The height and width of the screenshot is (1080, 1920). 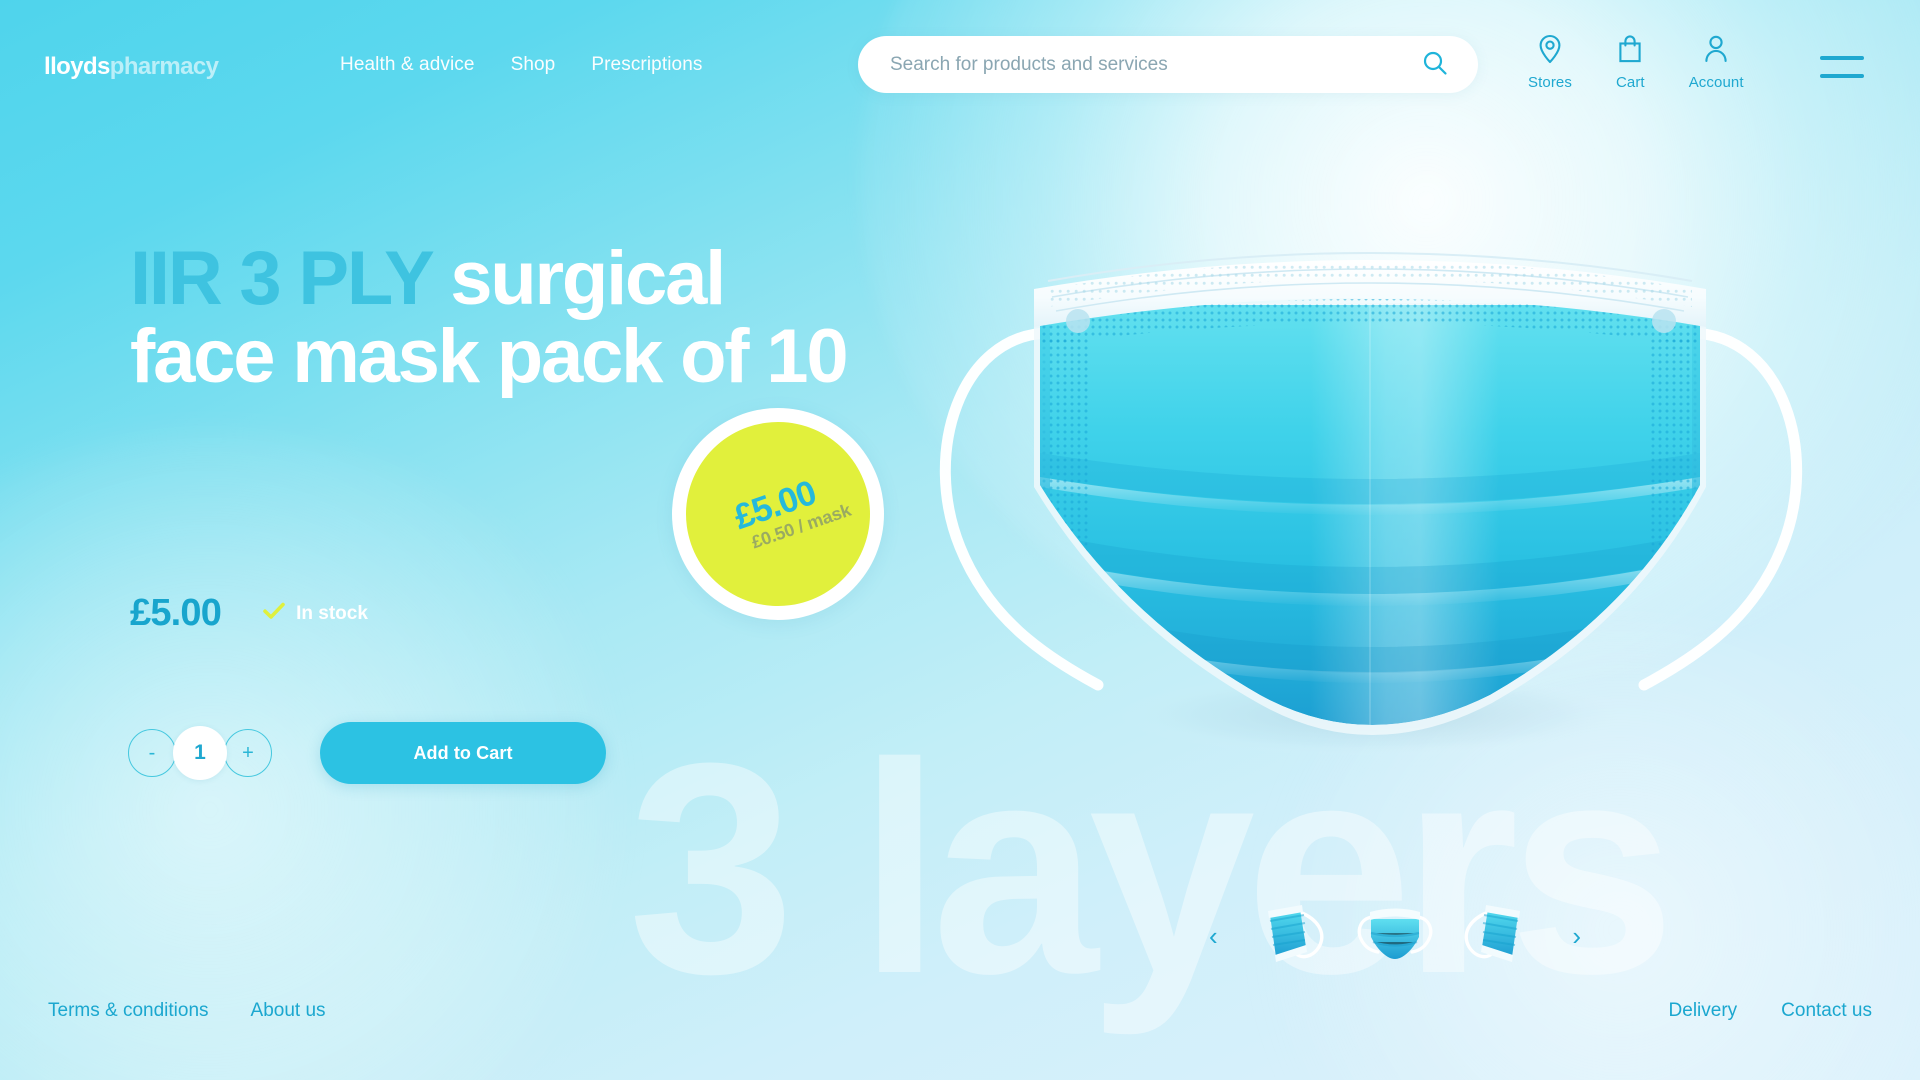 I want to click on mask-angled-left-thumb, so click(x=1295, y=936).